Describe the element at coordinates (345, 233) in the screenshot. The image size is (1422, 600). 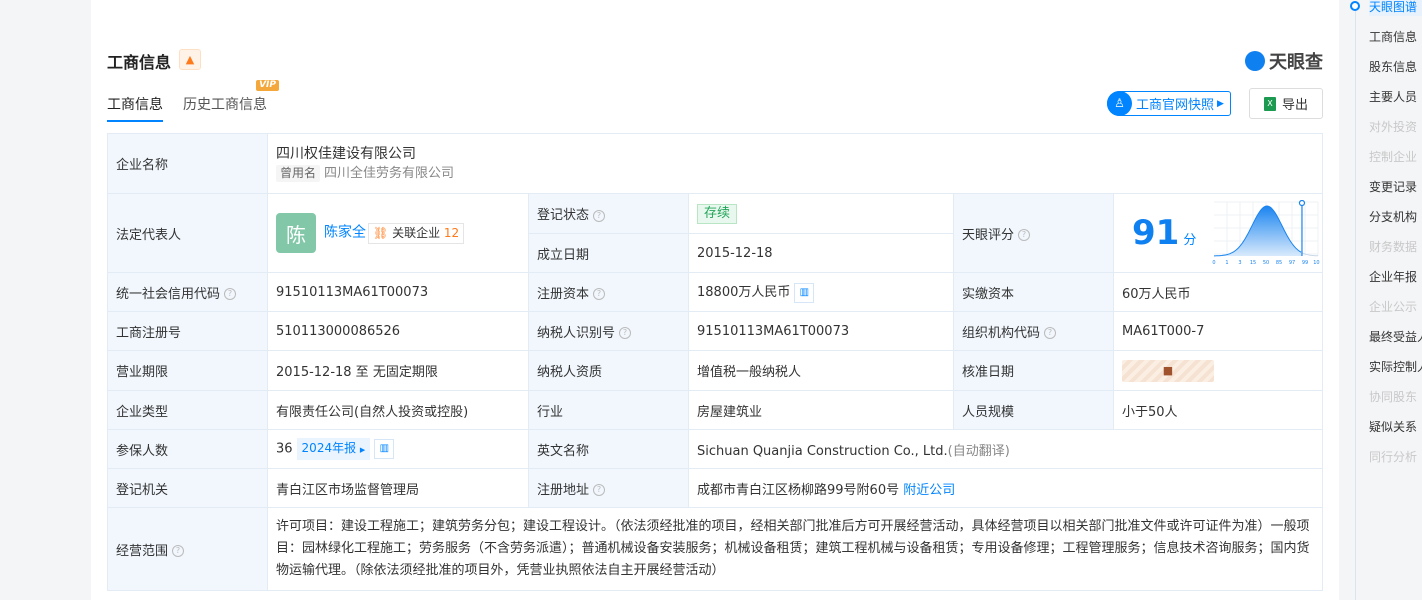
I see `legal-rep-link: 陈家全` at that location.